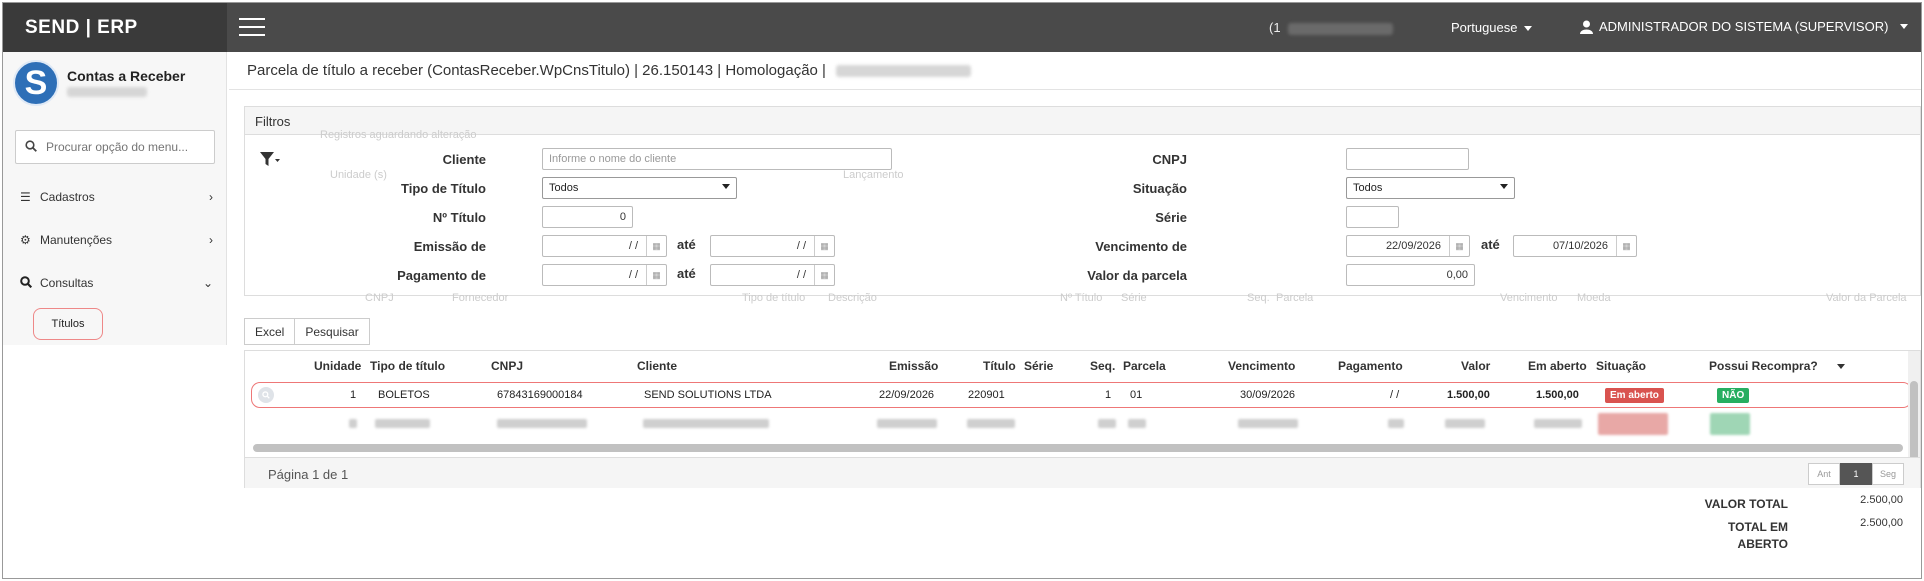 The height and width of the screenshot is (581, 1924). I want to click on col-header-emissao: Emissão, so click(913, 366).